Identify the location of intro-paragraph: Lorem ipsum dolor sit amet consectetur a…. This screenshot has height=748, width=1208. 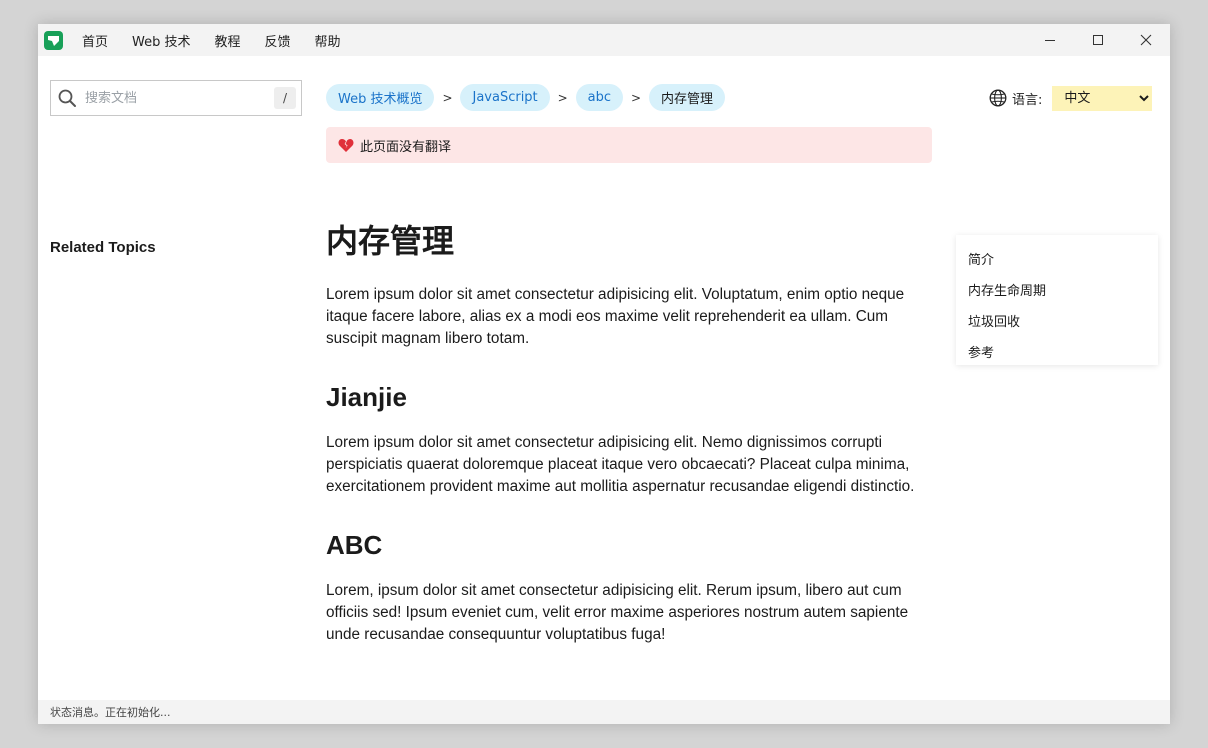
(615, 316).